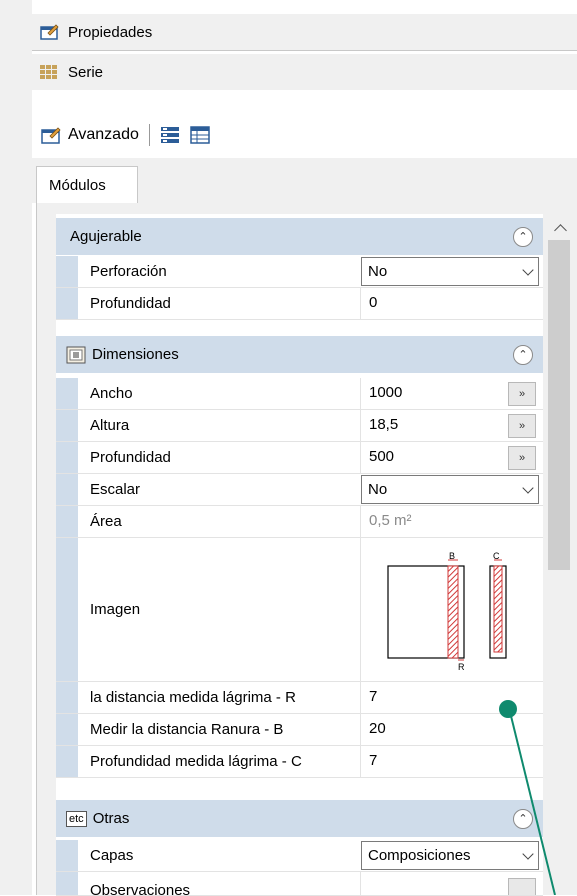  I want to click on annotation-line, so click(533, 805).